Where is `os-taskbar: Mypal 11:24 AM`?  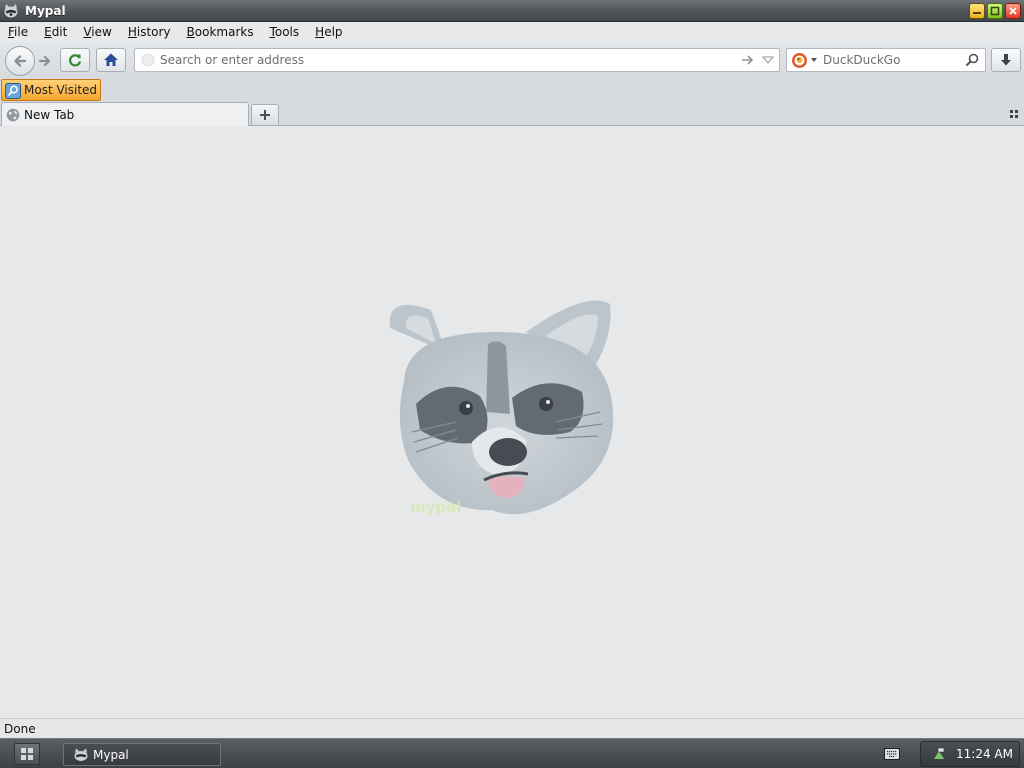 os-taskbar: Mypal 11:24 AM is located at coordinates (512, 753).